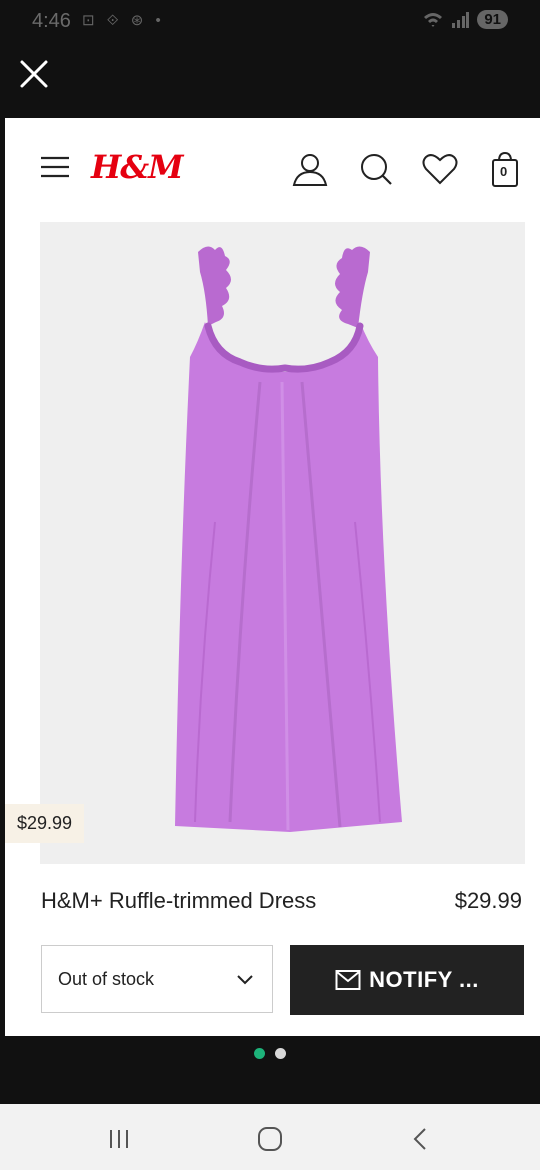 The width and height of the screenshot is (540, 1170). Describe the element at coordinates (179, 900) in the screenshot. I see `product-name: H&M+ Ruffle-trimmed Dress` at that location.